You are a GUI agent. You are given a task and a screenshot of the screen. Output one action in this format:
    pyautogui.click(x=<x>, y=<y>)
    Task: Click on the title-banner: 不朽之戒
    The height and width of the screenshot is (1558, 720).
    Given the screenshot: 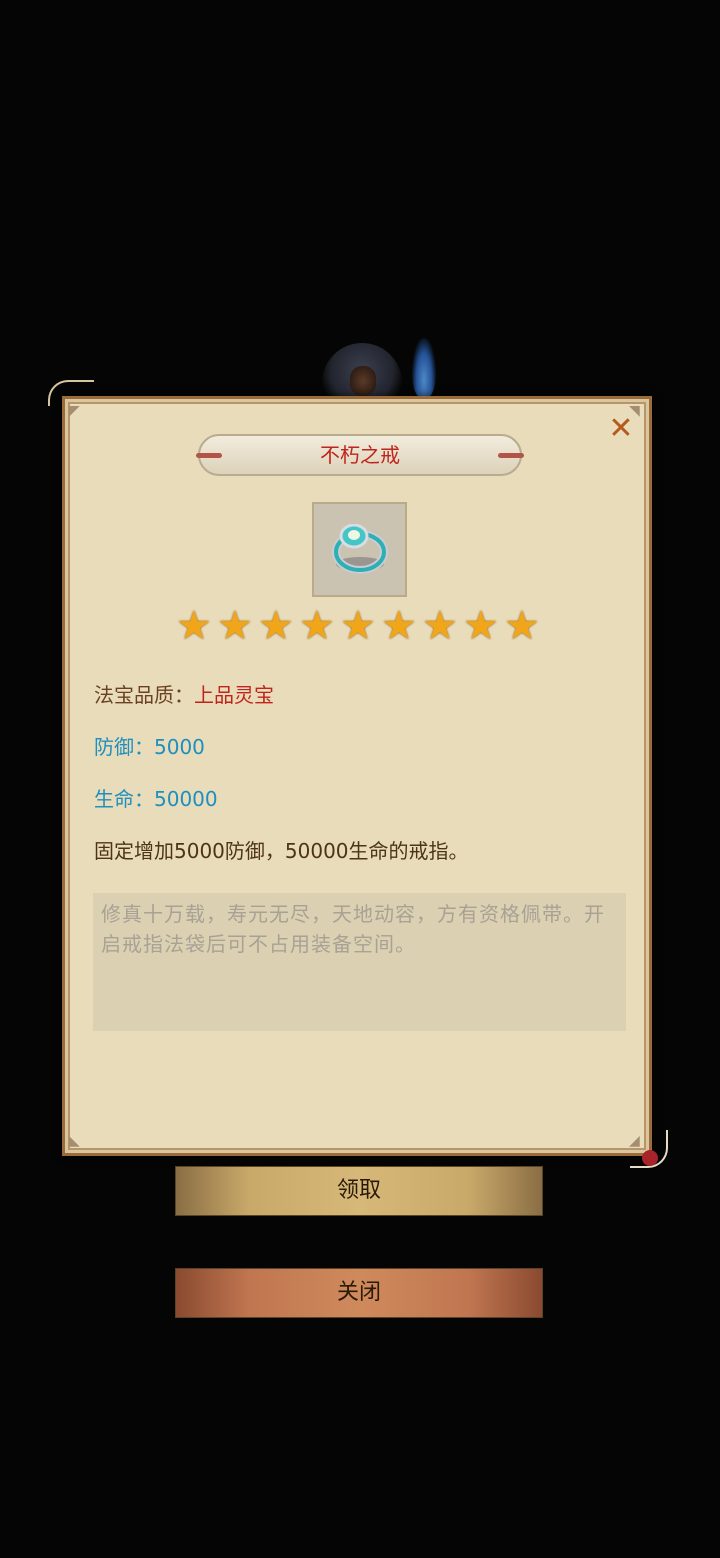 What is the action you would take?
    pyautogui.click(x=360, y=455)
    